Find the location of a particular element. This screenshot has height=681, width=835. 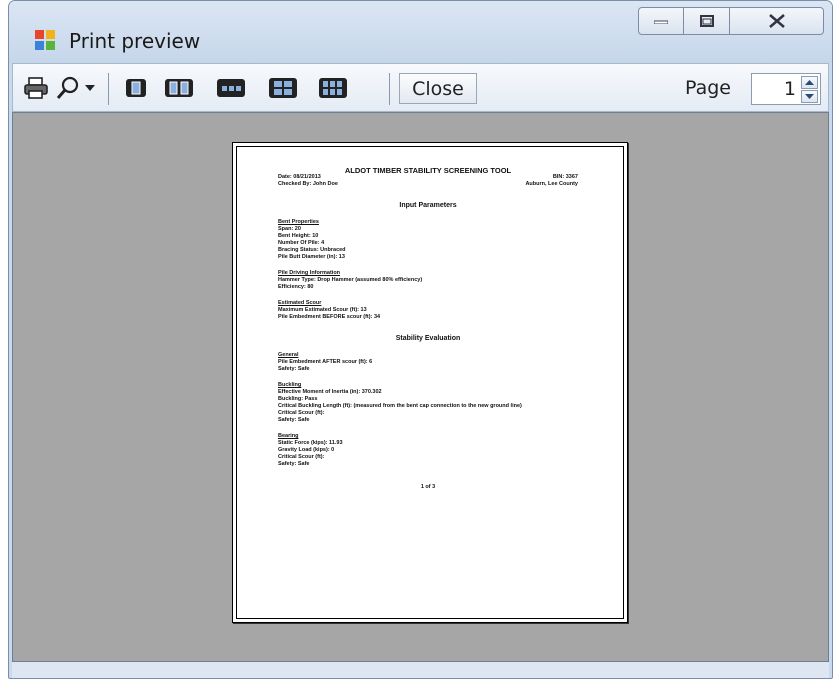

doc-location: Auburn, Lee County is located at coordinates (551, 184).